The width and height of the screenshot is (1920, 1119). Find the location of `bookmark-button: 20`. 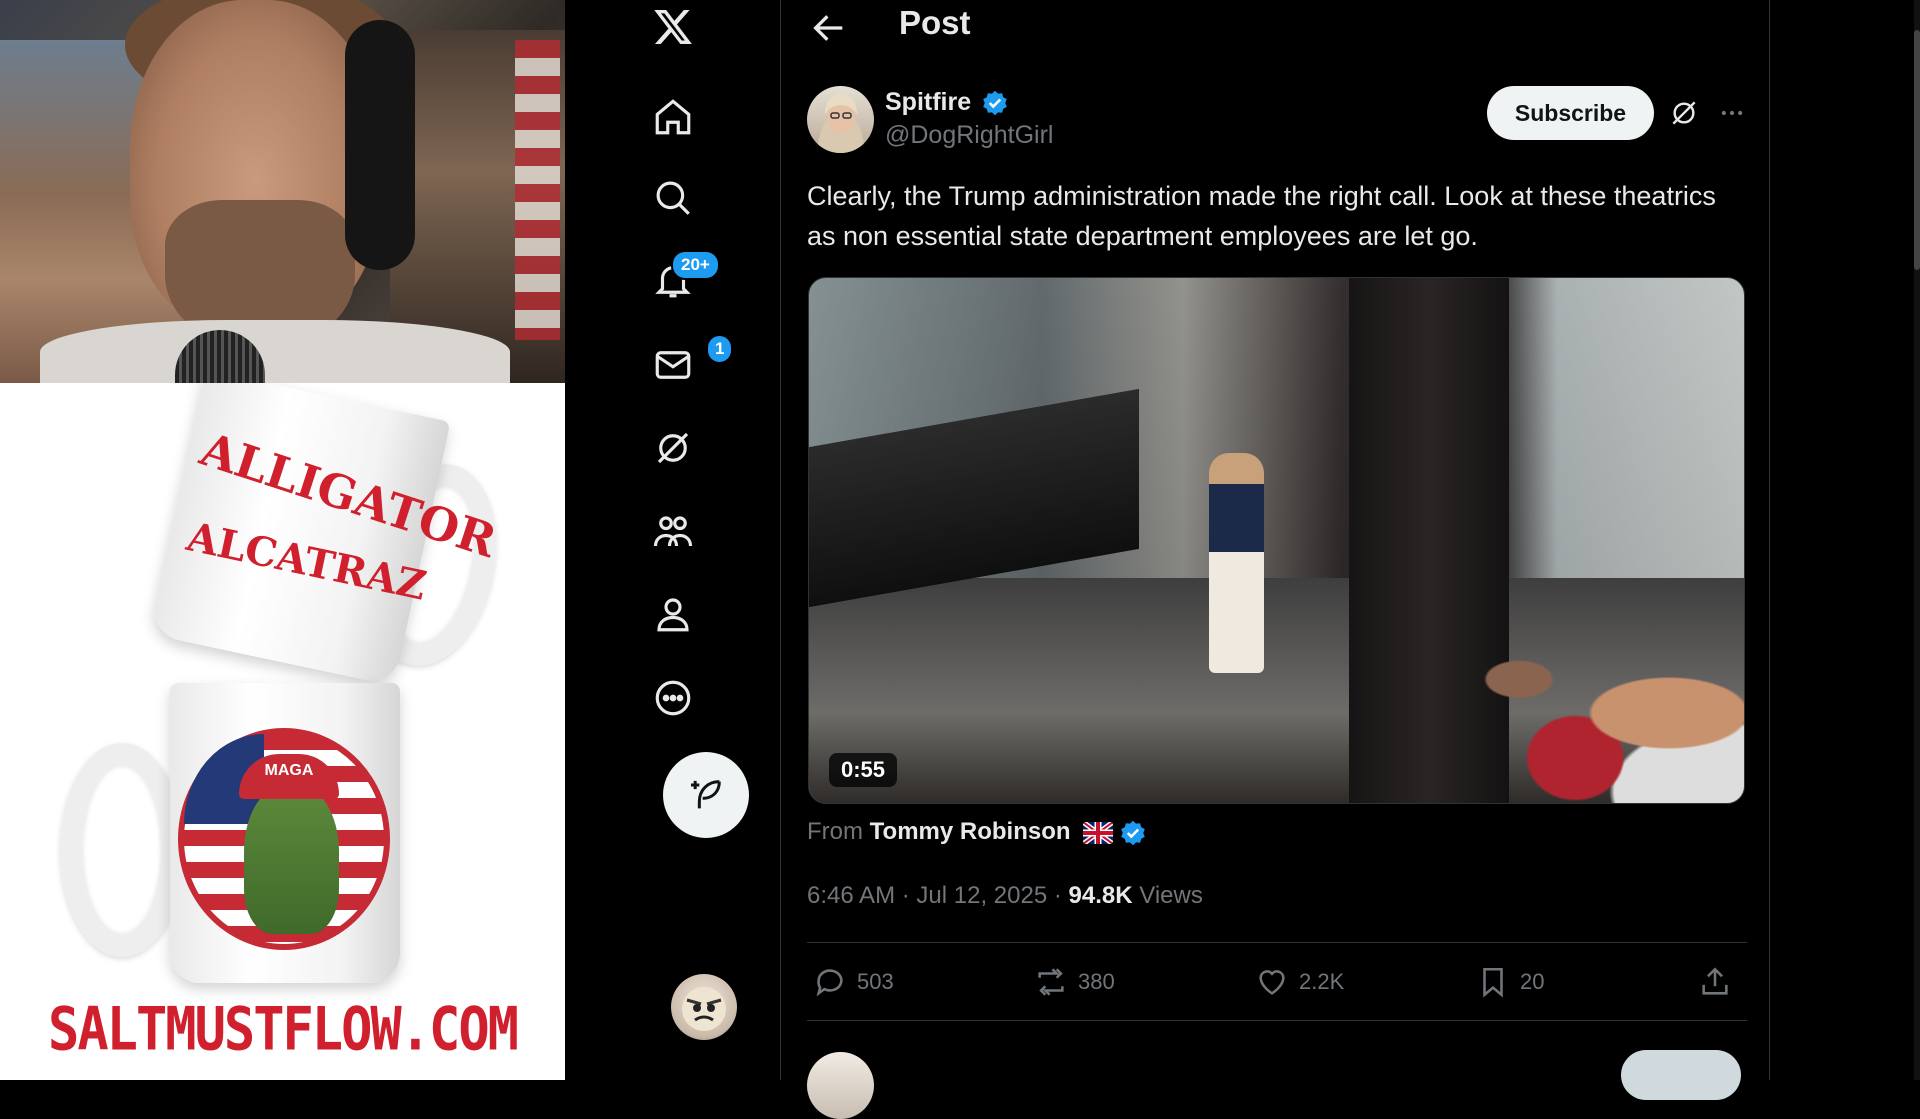

bookmark-button: 20 is located at coordinates (1510, 982).